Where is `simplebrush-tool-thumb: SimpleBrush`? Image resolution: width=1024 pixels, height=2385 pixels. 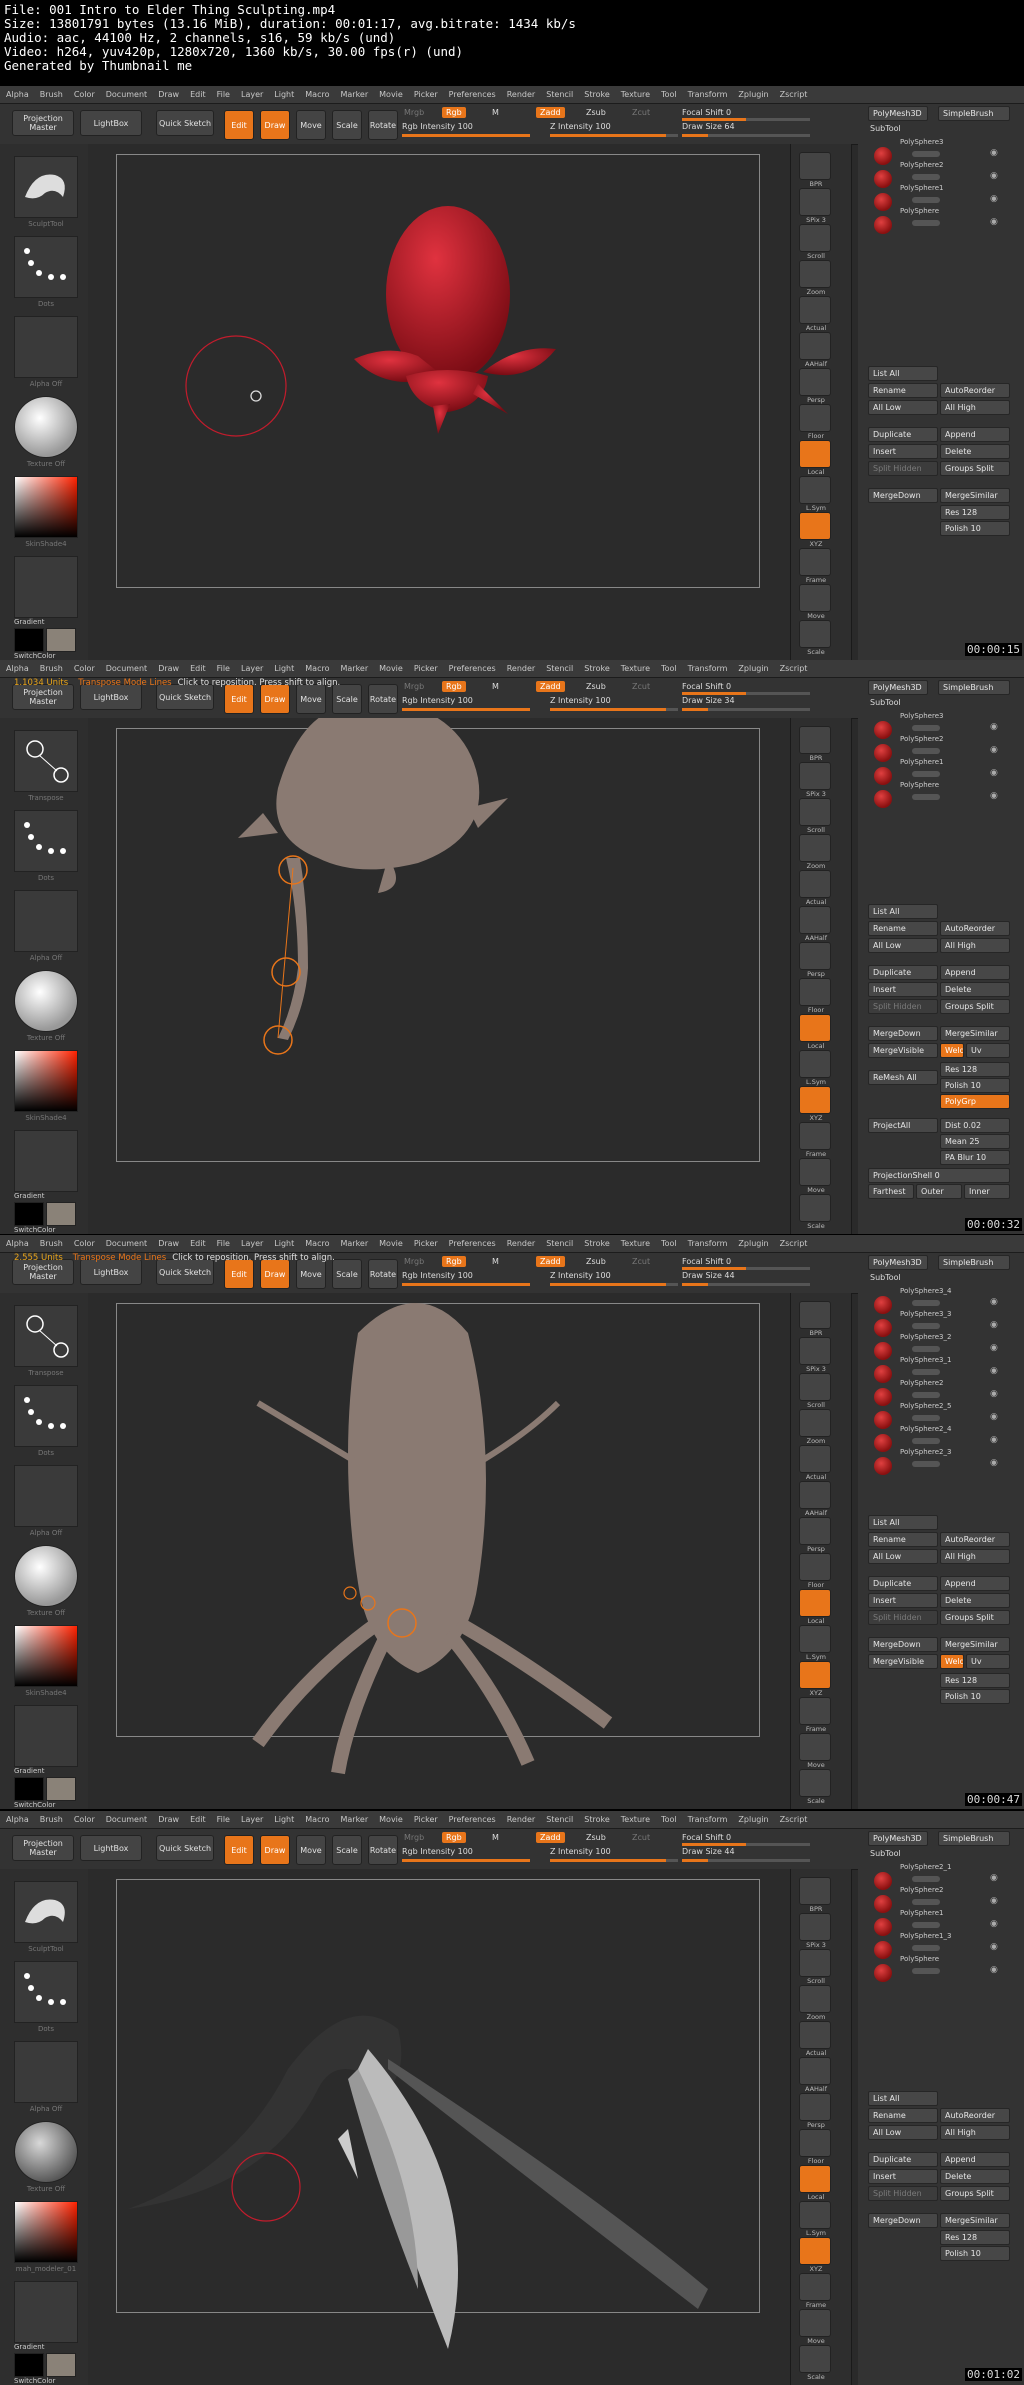
simplebrush-tool-thumb: SimpleBrush is located at coordinates (974, 687).